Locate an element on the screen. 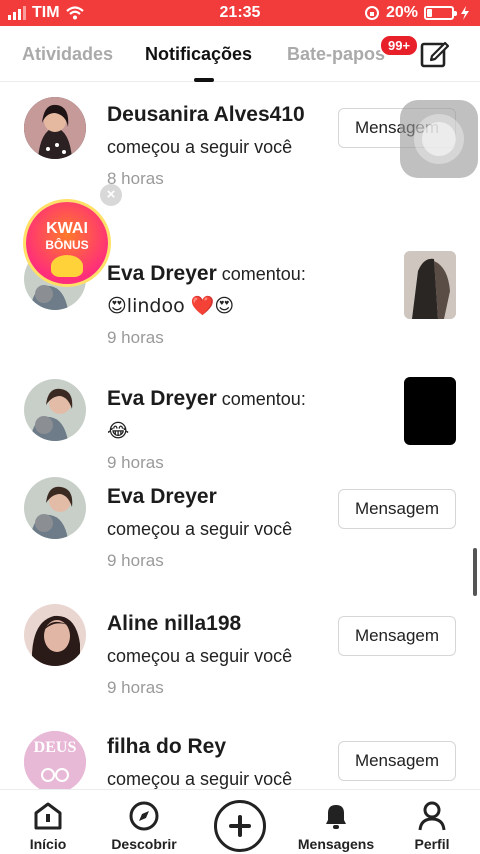 The height and width of the screenshot is (854, 480). coins-icon is located at coordinates (67, 266).